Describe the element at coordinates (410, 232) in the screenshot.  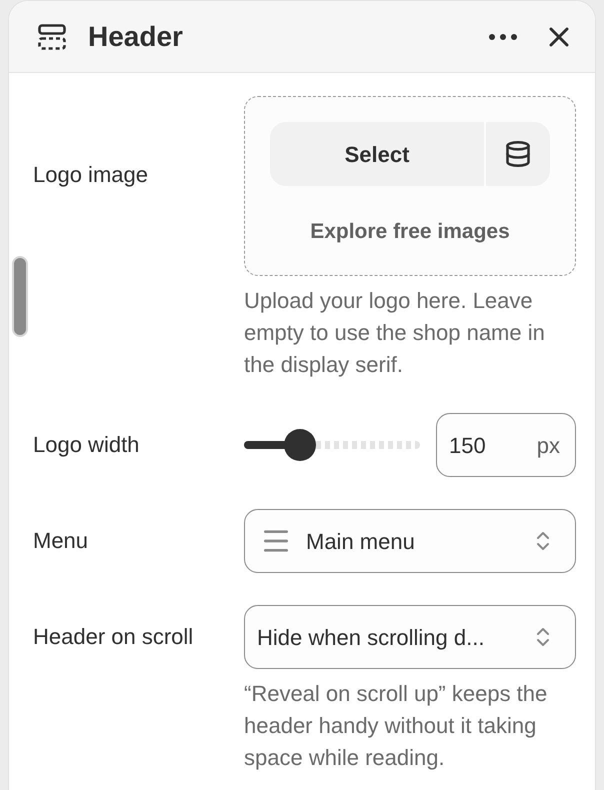
I see `explore-images-link: Explore free images` at that location.